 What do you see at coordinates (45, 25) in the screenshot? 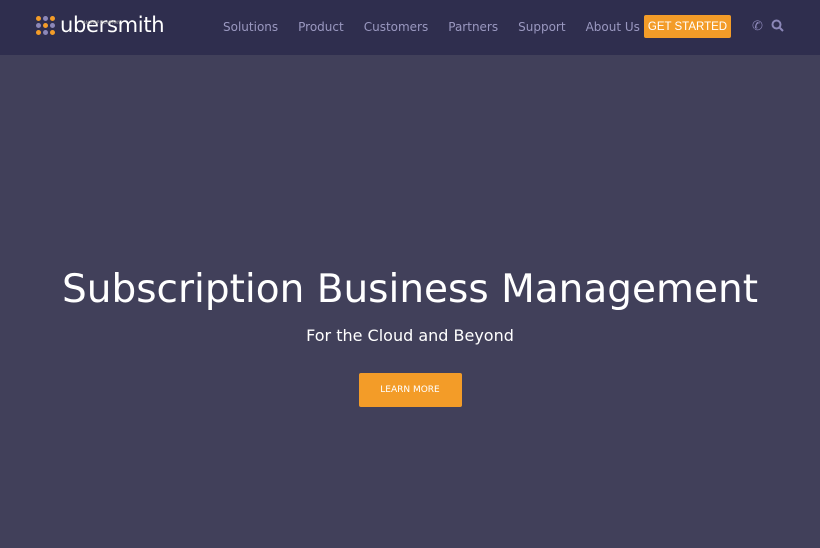
I see `logo-dots-icon` at bounding box center [45, 25].